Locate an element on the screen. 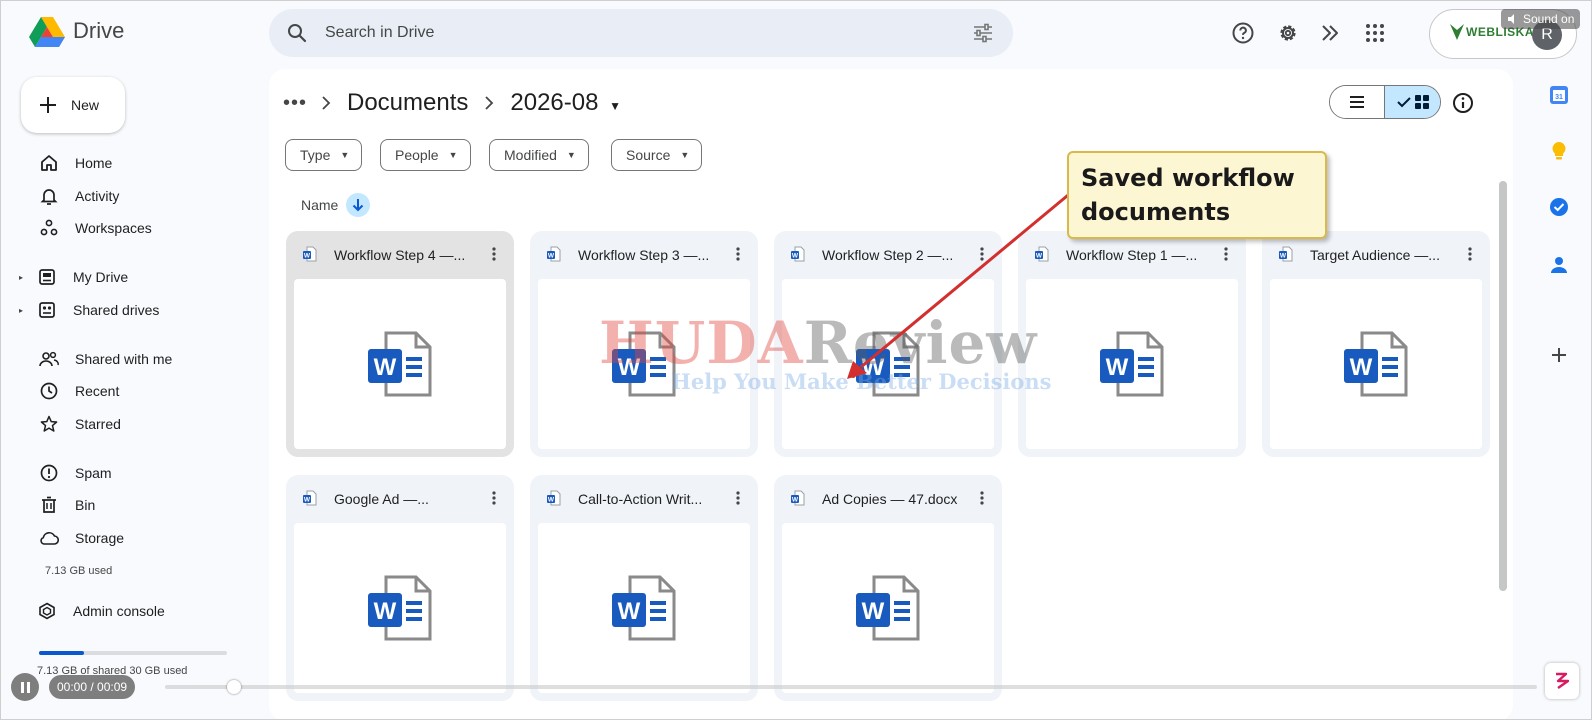 The height and width of the screenshot is (720, 1592). breadcrumb-current: 2026-08 ▼ is located at coordinates (565, 103).